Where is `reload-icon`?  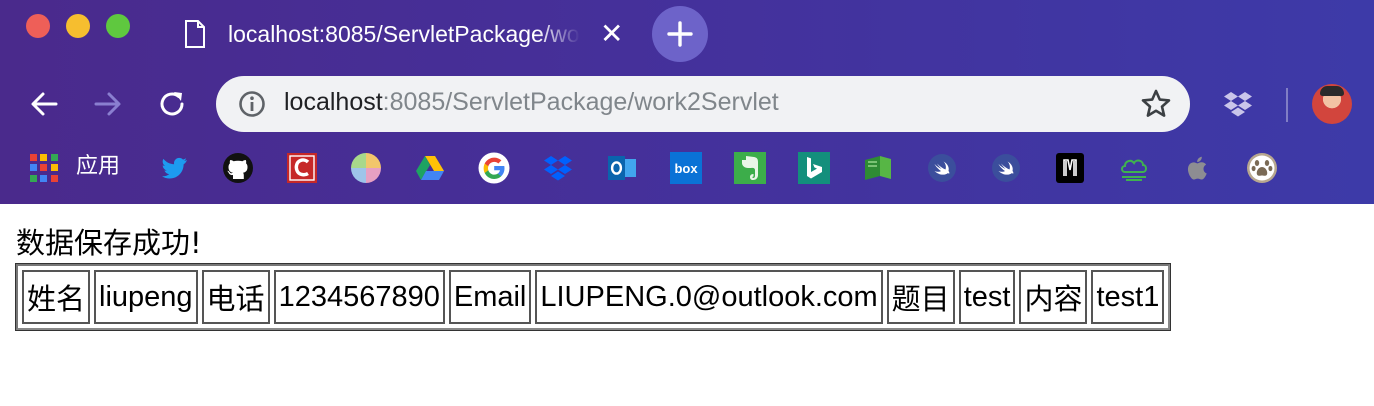 reload-icon is located at coordinates (172, 104).